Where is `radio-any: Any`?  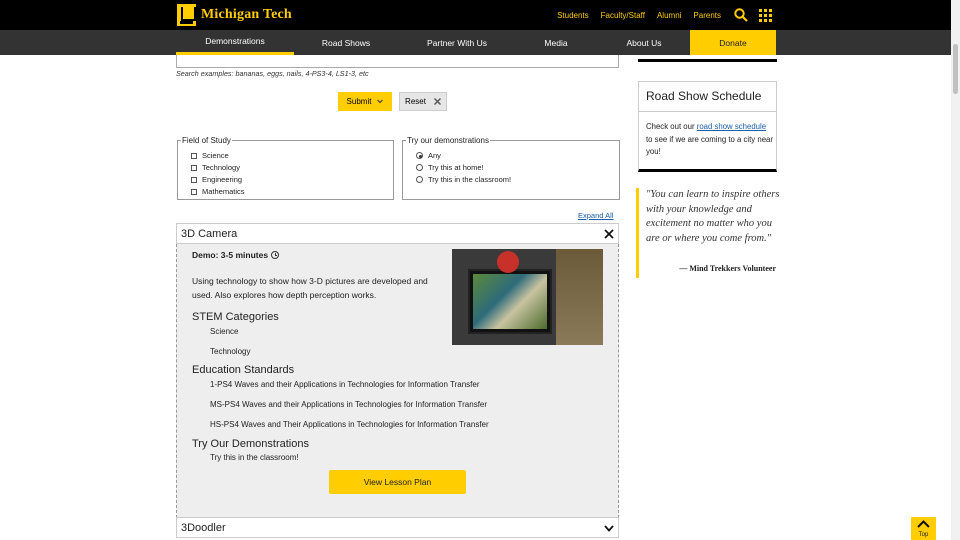 radio-any: Any is located at coordinates (428, 155).